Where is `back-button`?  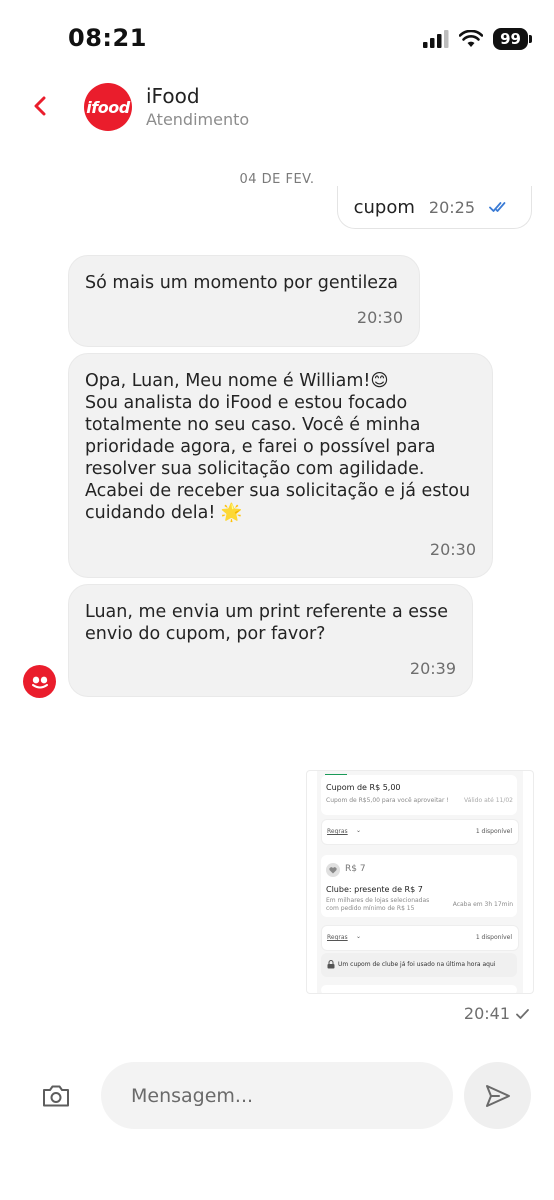 back-button is located at coordinates (40, 106).